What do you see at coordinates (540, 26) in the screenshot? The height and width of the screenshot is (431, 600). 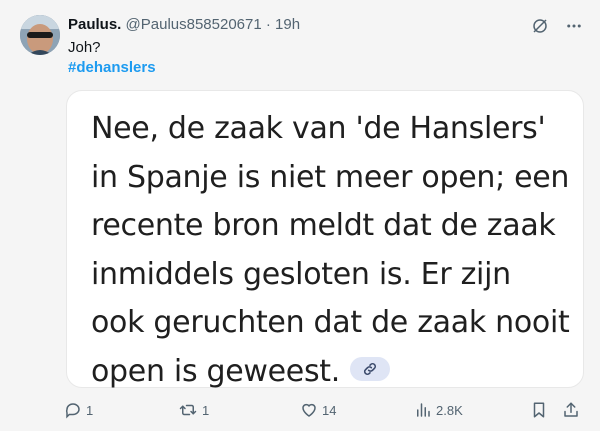 I see `grok-slash-icon` at bounding box center [540, 26].